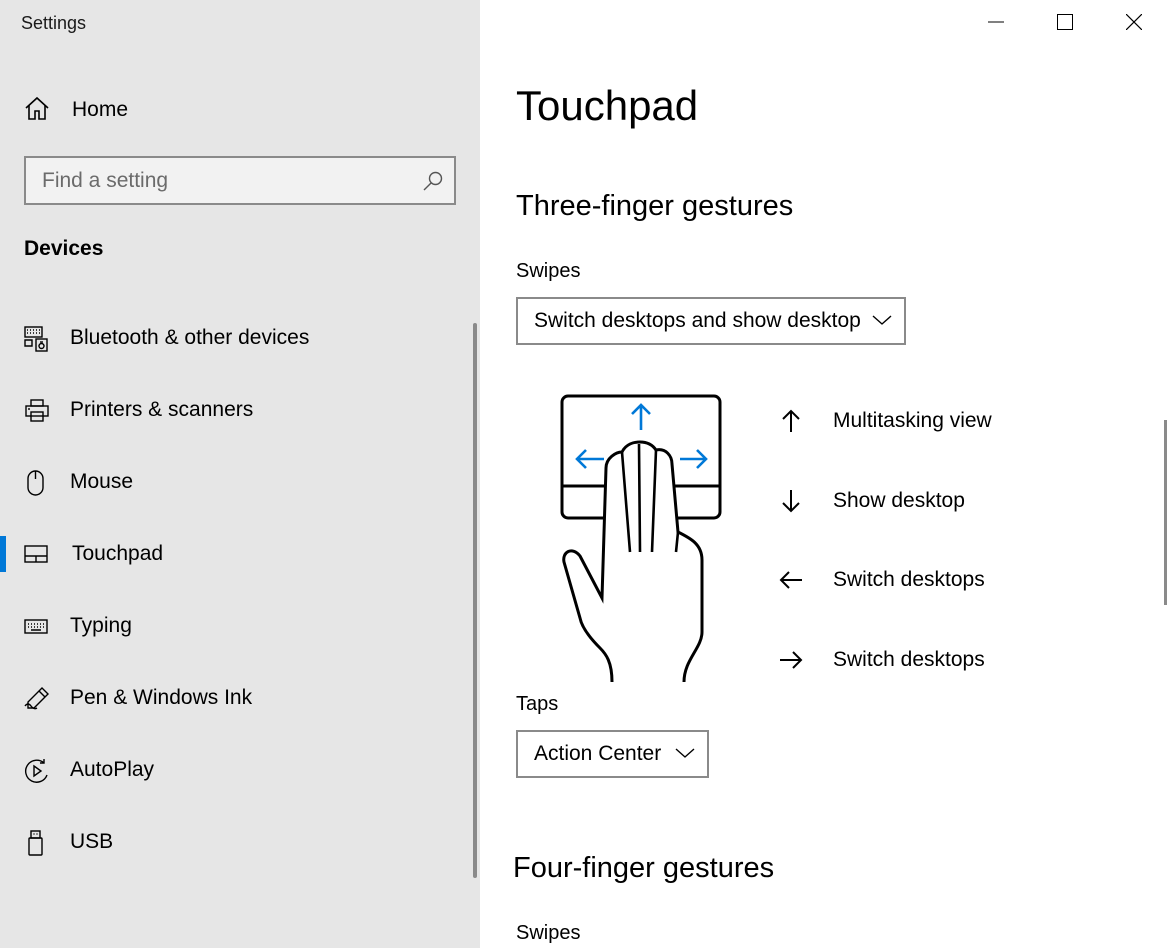  I want to click on sidebar-item-label: Typing, so click(101, 625).